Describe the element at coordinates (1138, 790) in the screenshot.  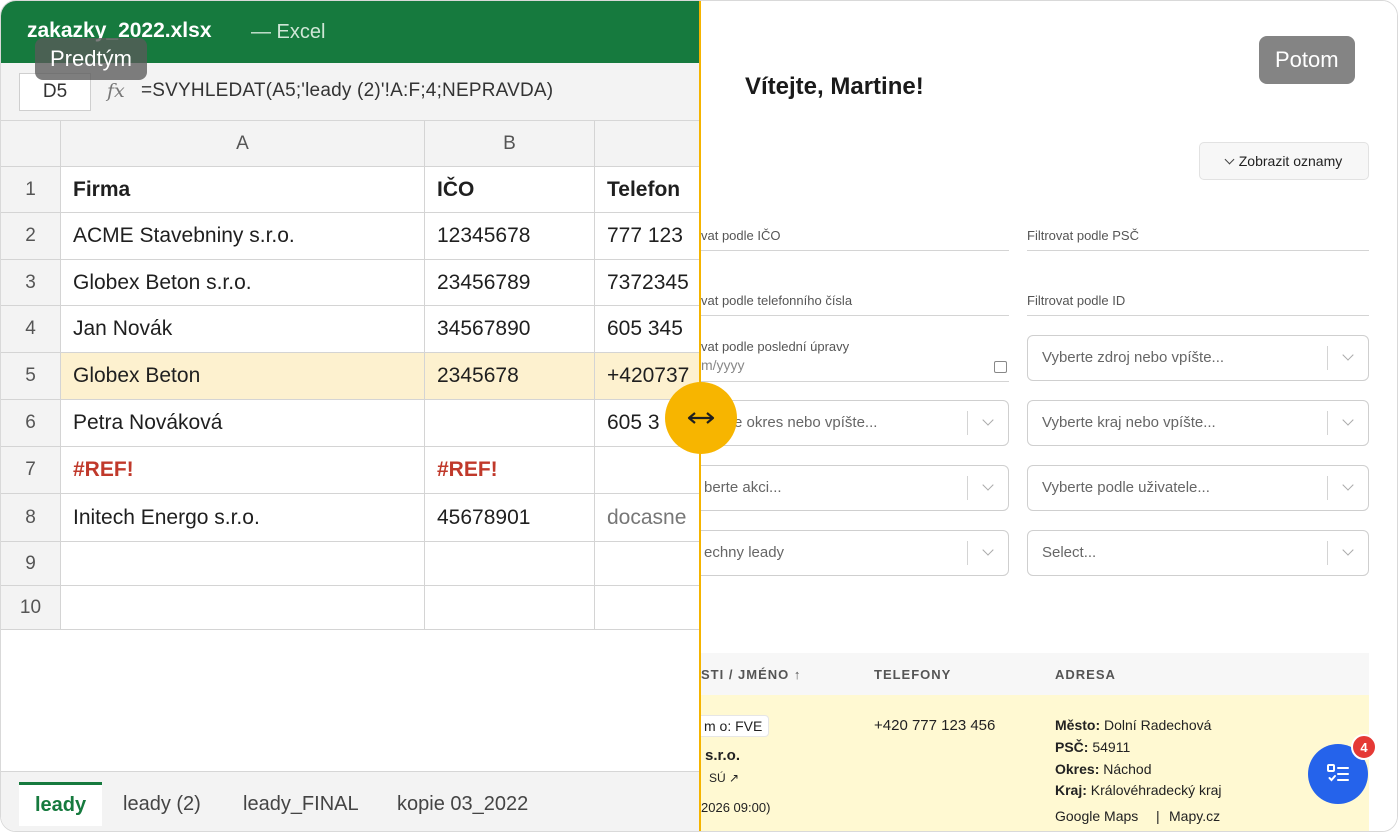
I see `address-region: Kraj: Královéhradecký kraj` at that location.